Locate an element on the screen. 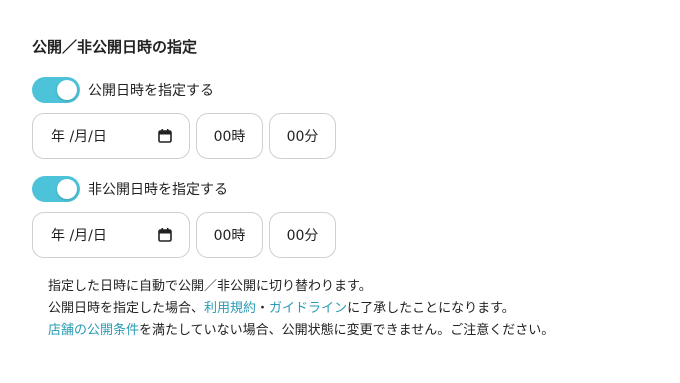  unpublish-date-placeholder: 年 /月/日 is located at coordinates (79, 236).